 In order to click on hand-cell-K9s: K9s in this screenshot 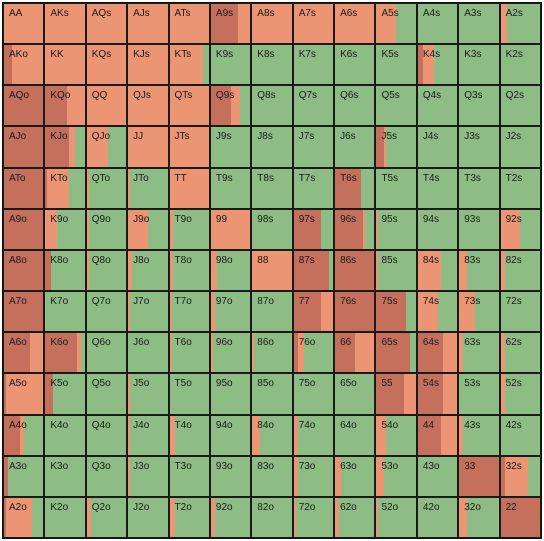, I will do `click(230, 65)`.